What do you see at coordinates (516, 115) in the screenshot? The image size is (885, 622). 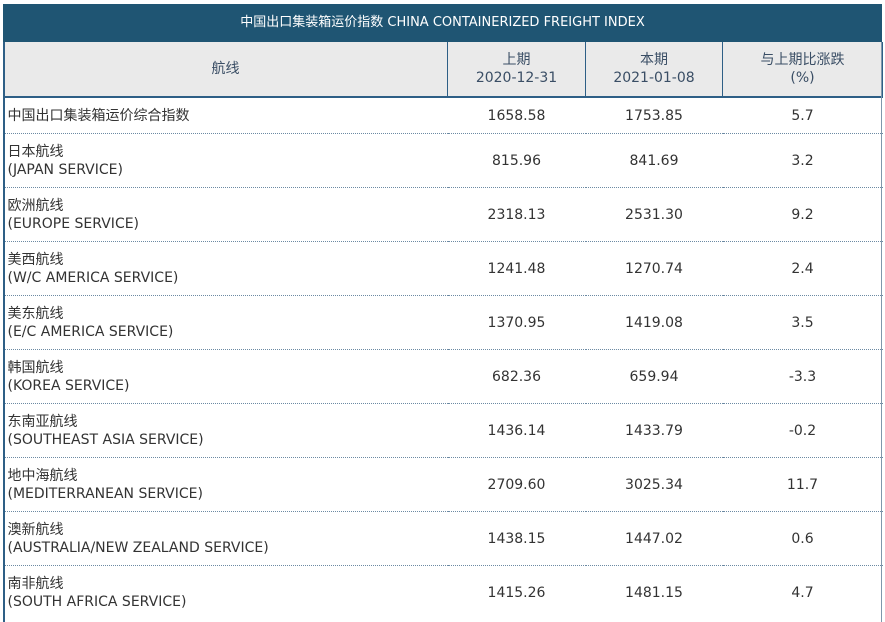 I see `previous-value: 1658.58` at bounding box center [516, 115].